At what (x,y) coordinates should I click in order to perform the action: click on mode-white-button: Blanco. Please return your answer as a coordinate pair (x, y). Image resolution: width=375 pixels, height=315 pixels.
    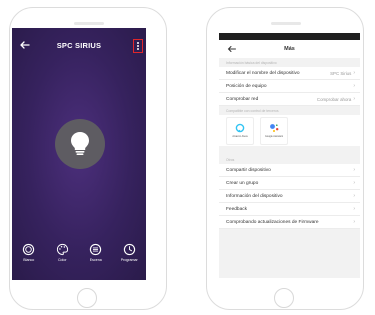
    Looking at the image, I should click on (29, 252).